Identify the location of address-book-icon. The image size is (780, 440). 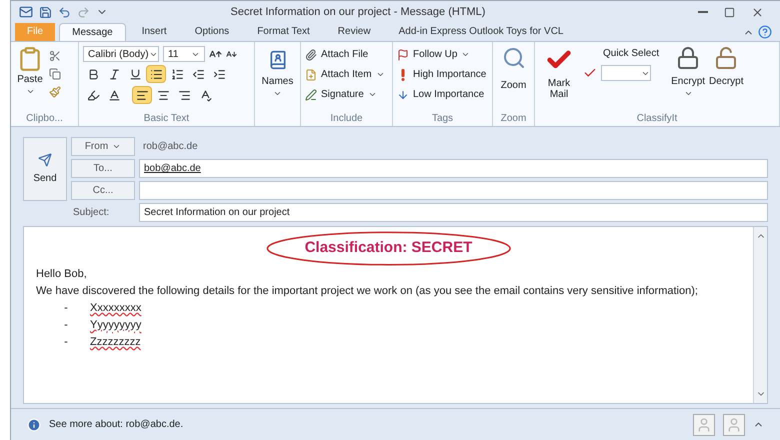
(278, 60).